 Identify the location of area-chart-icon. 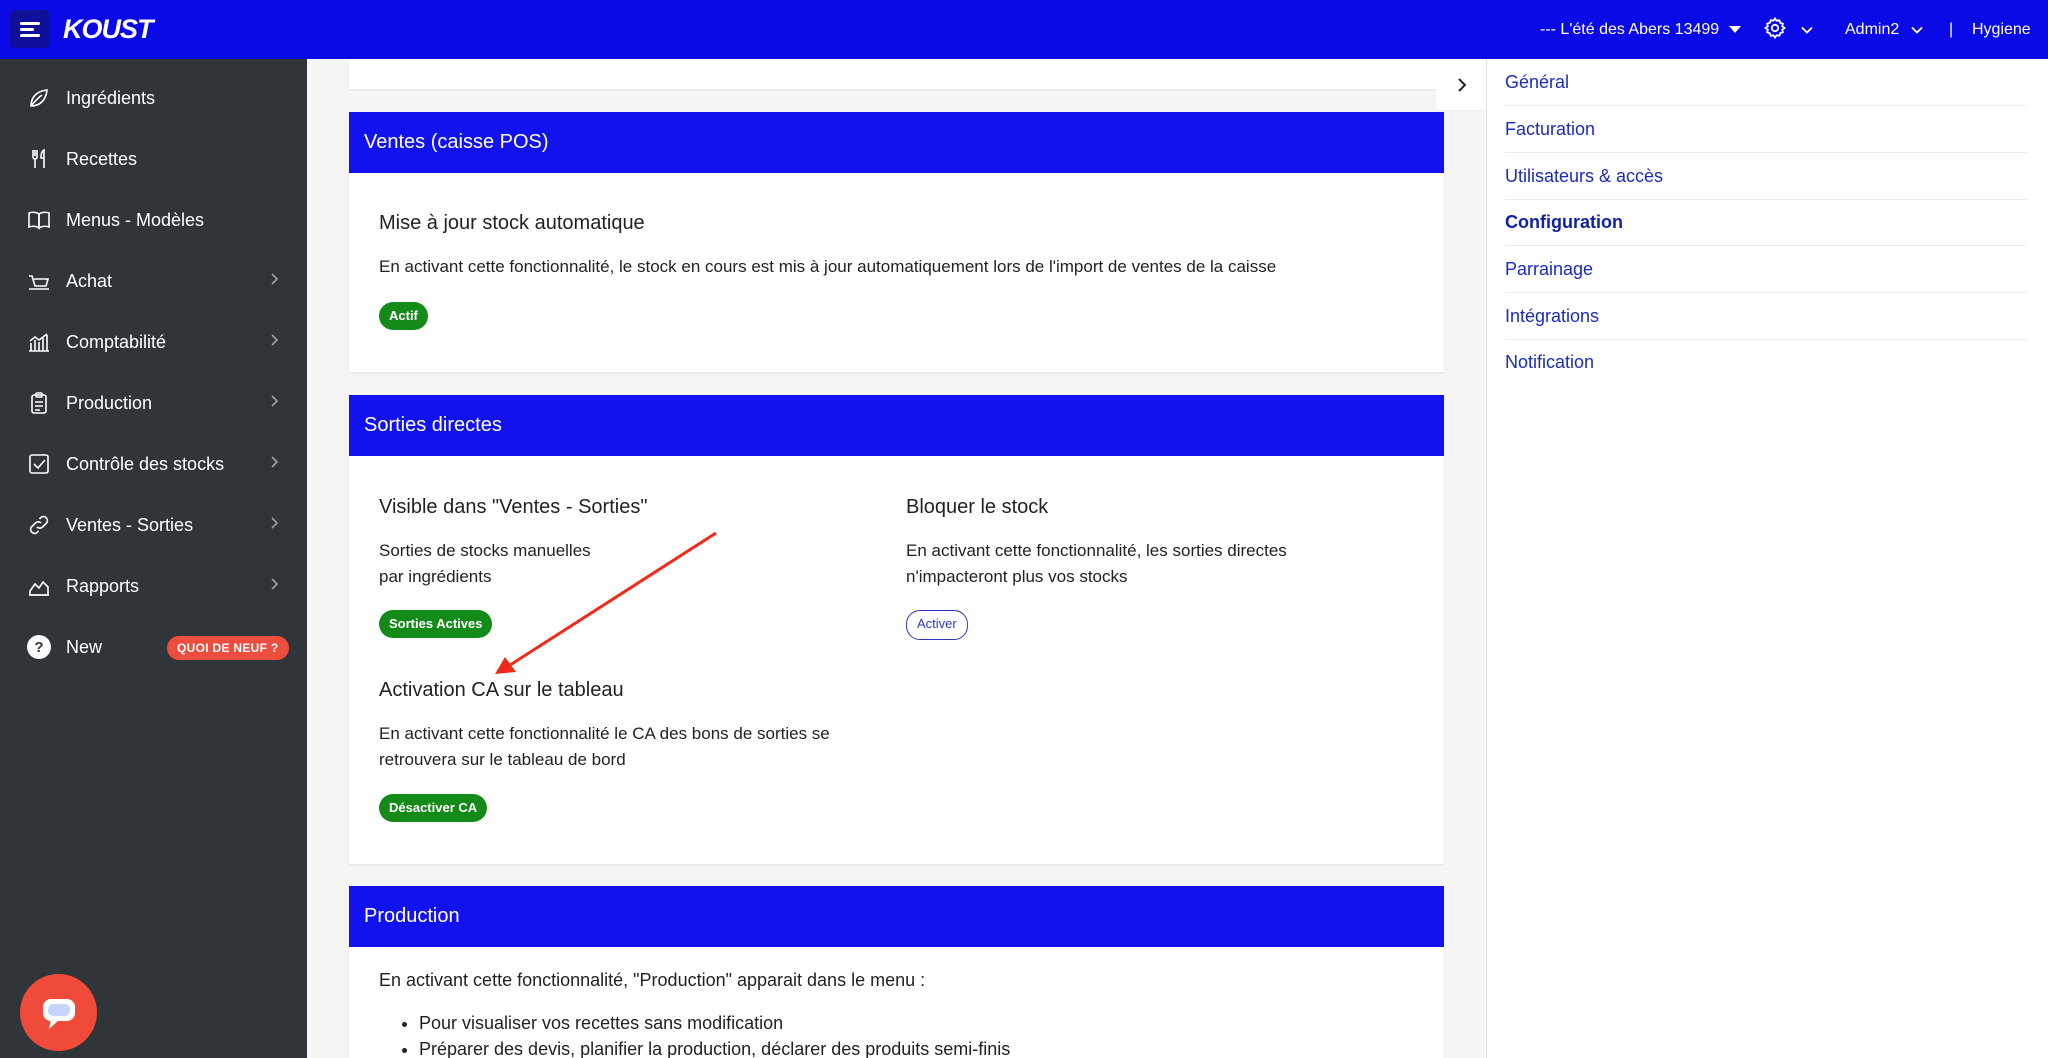
(39, 586).